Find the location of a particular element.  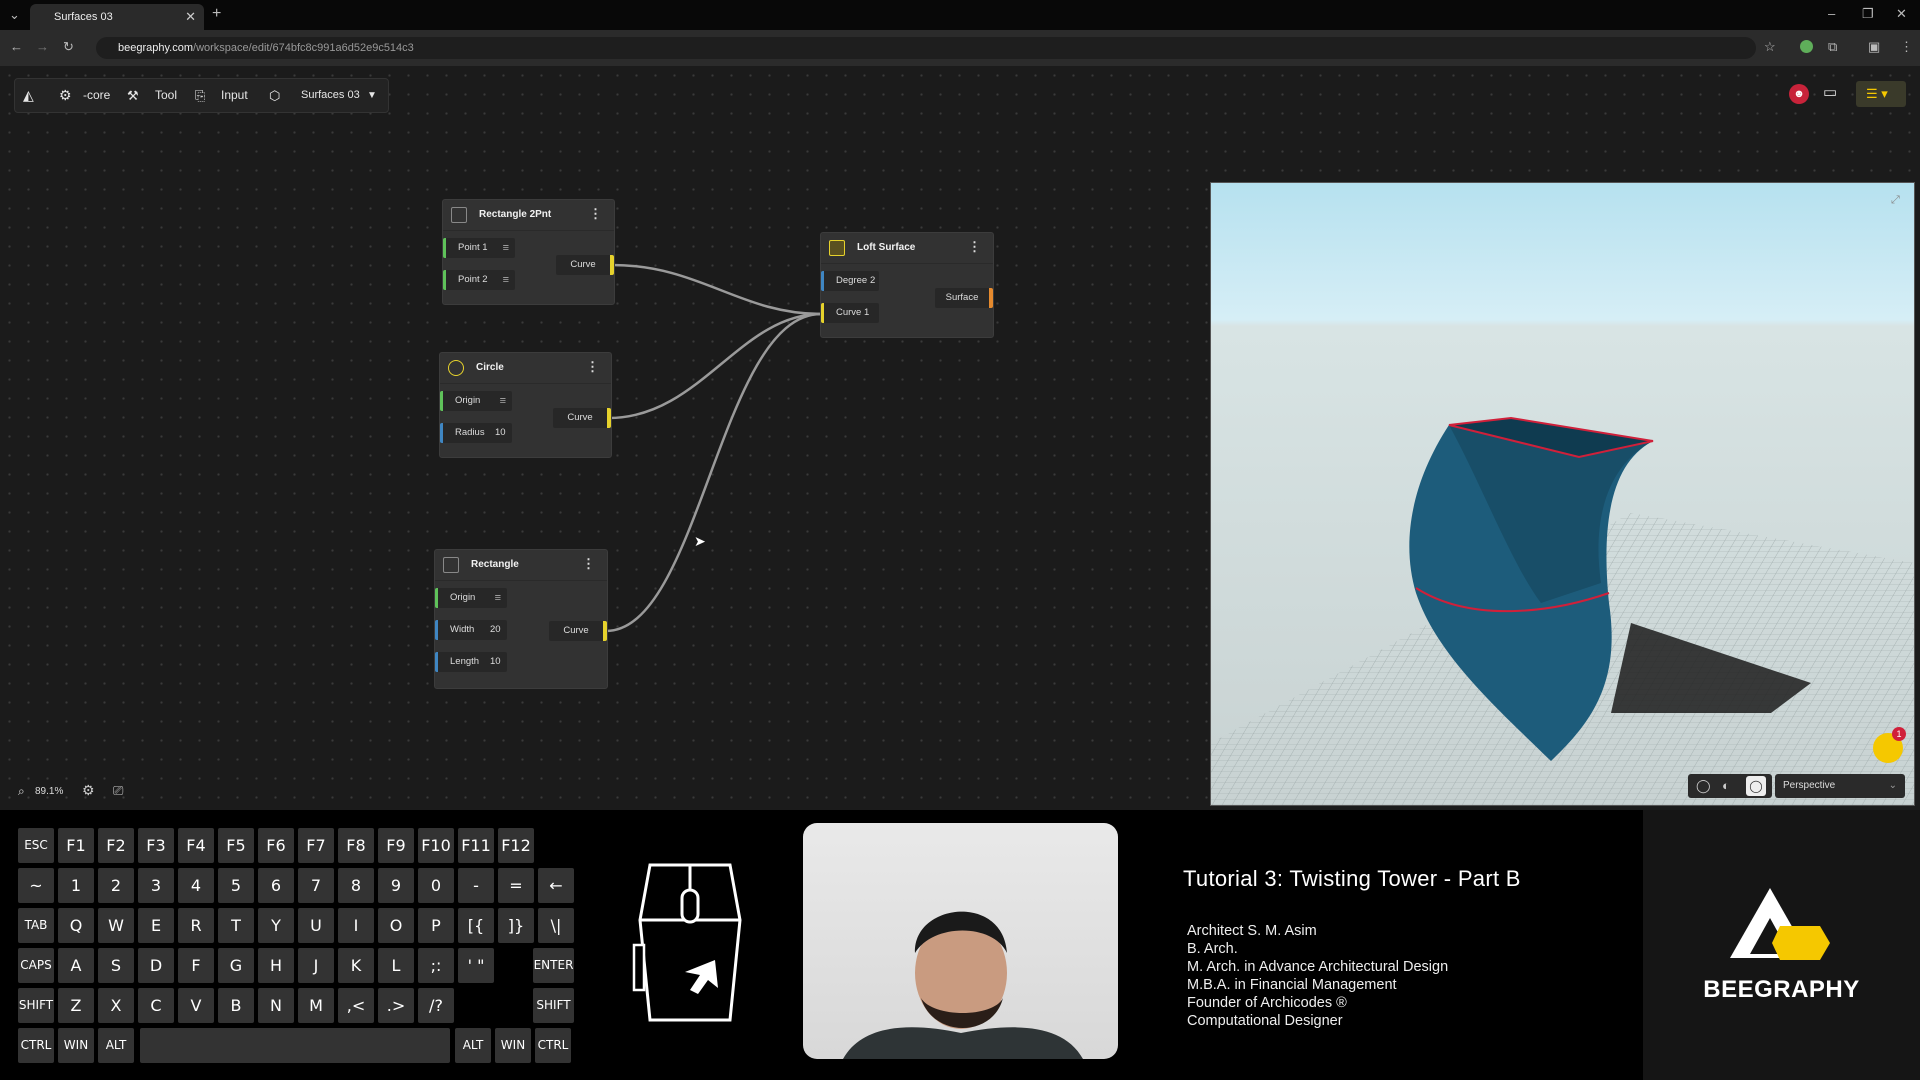

key-f9: F9 is located at coordinates (396, 845).